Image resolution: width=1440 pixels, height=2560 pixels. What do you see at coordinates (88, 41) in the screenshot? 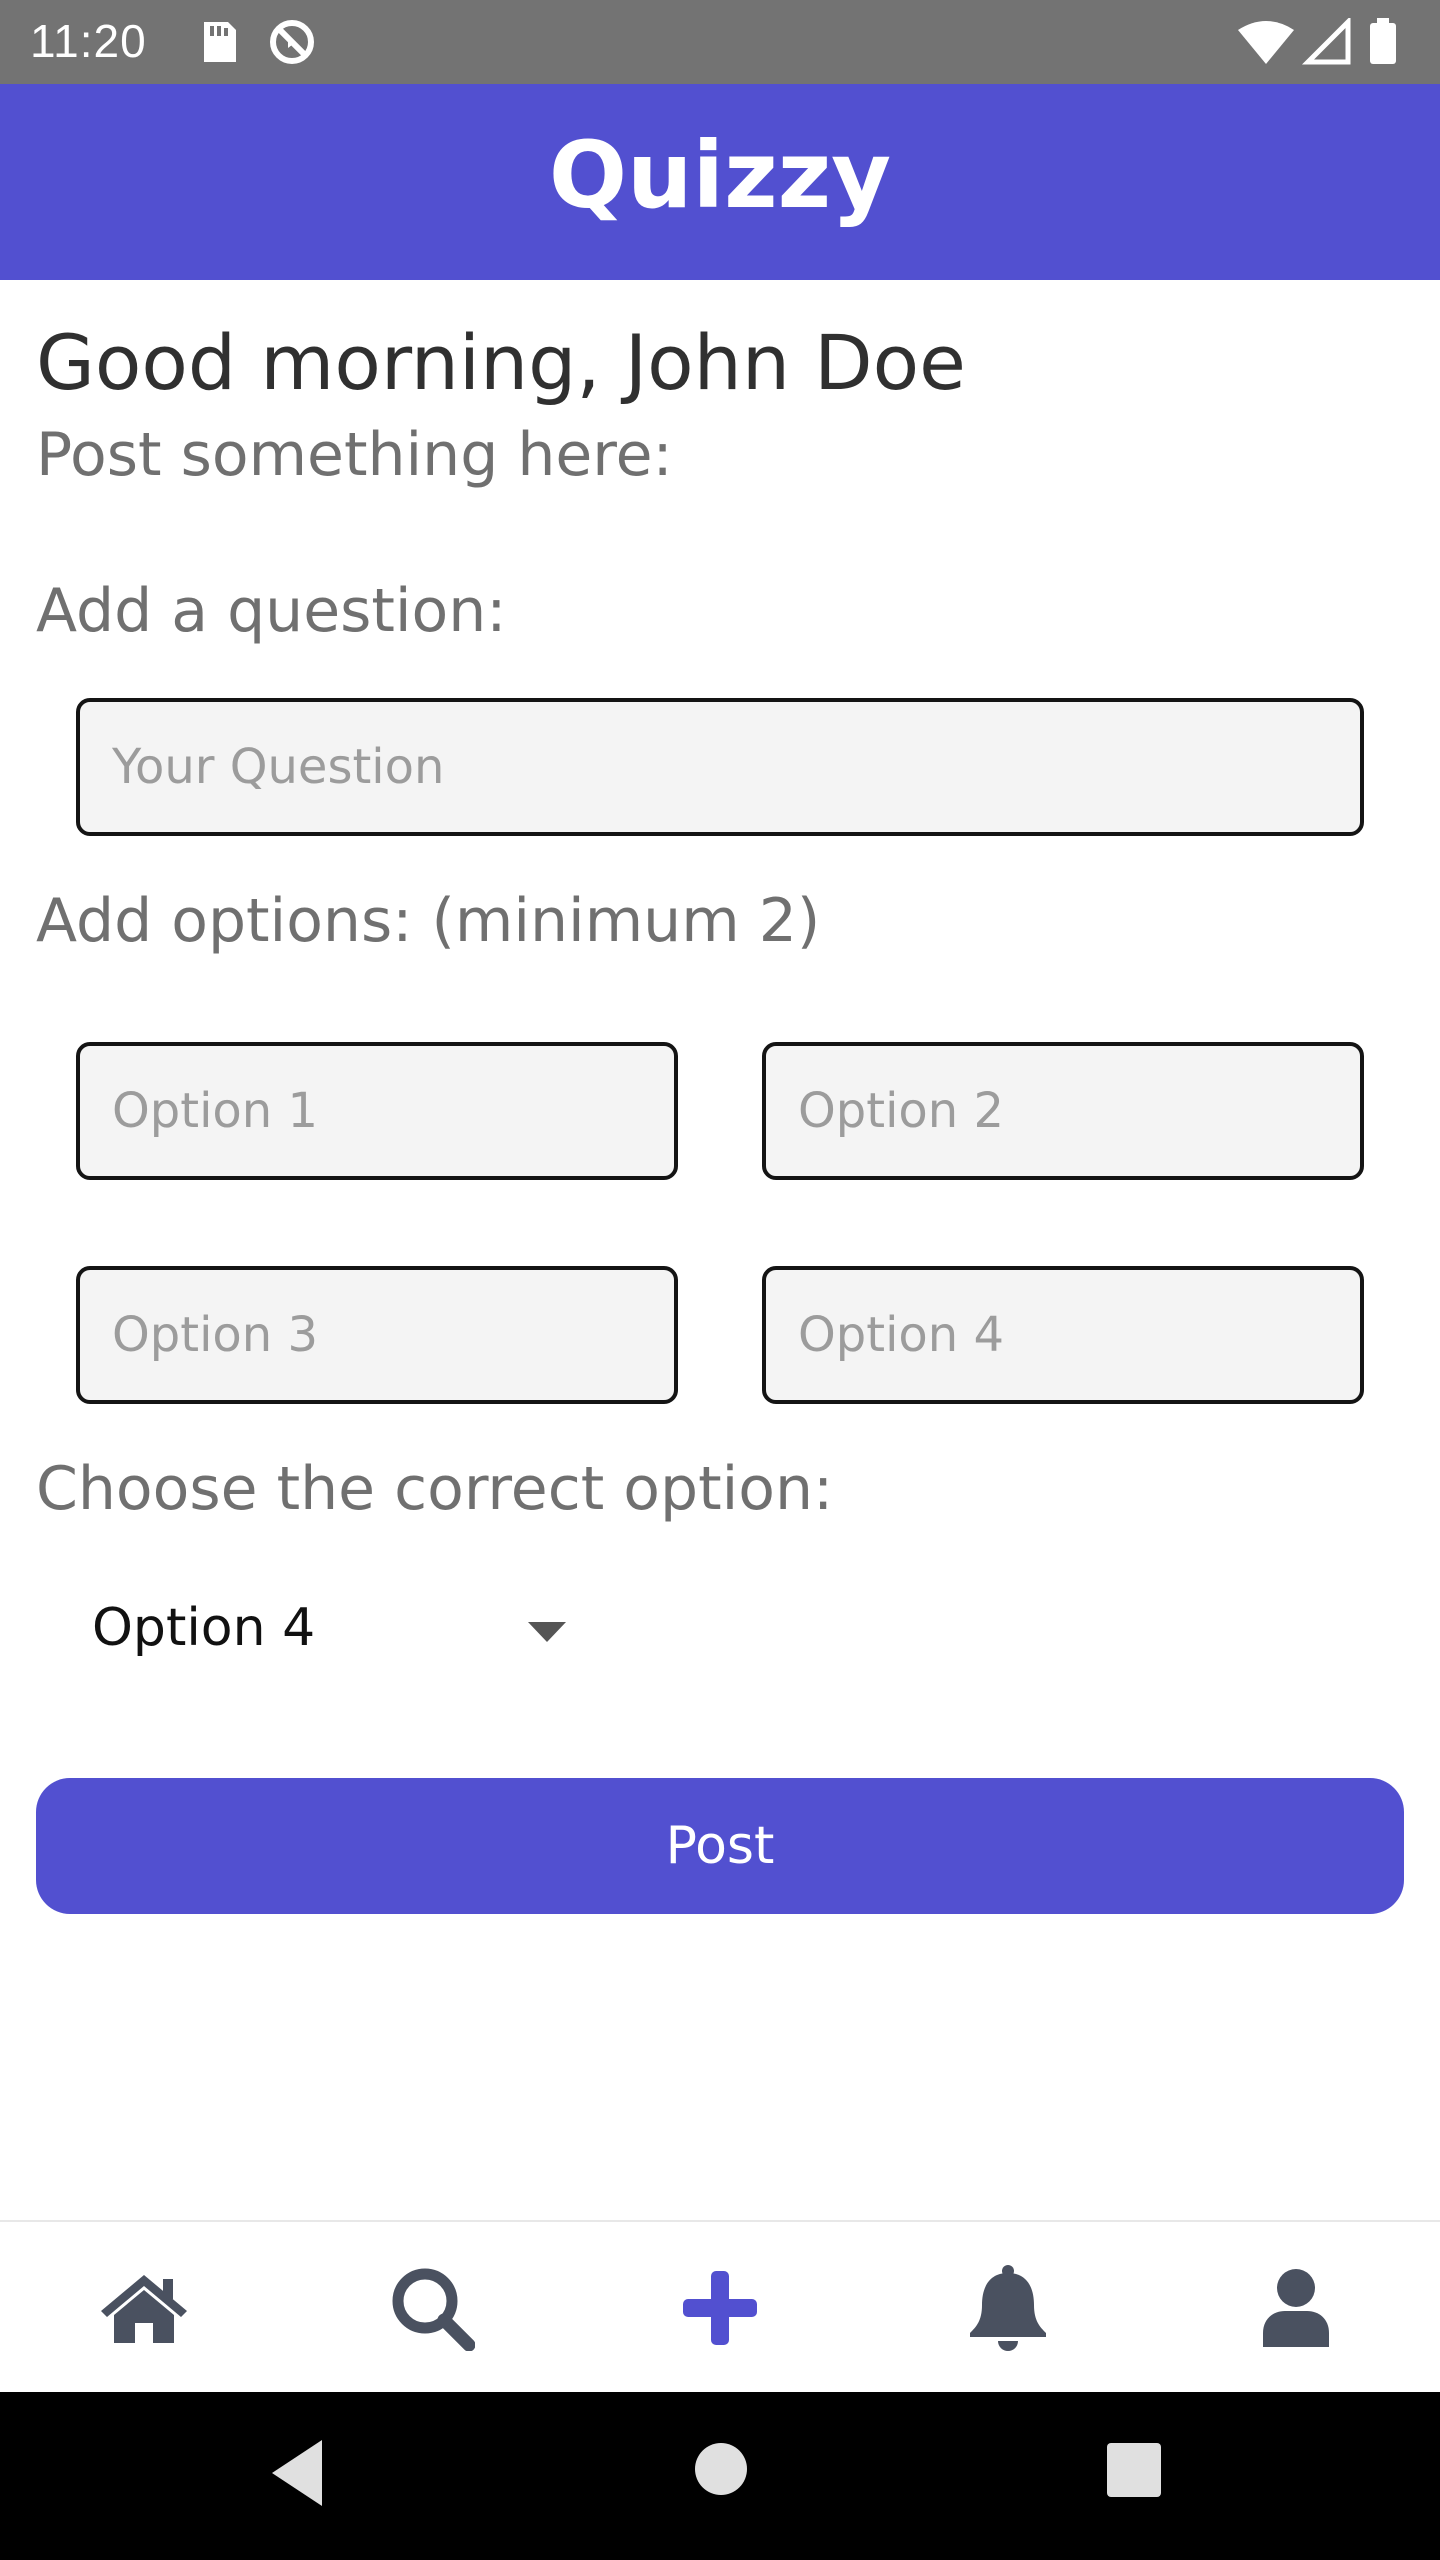
I see `status-time: 11:20` at bounding box center [88, 41].